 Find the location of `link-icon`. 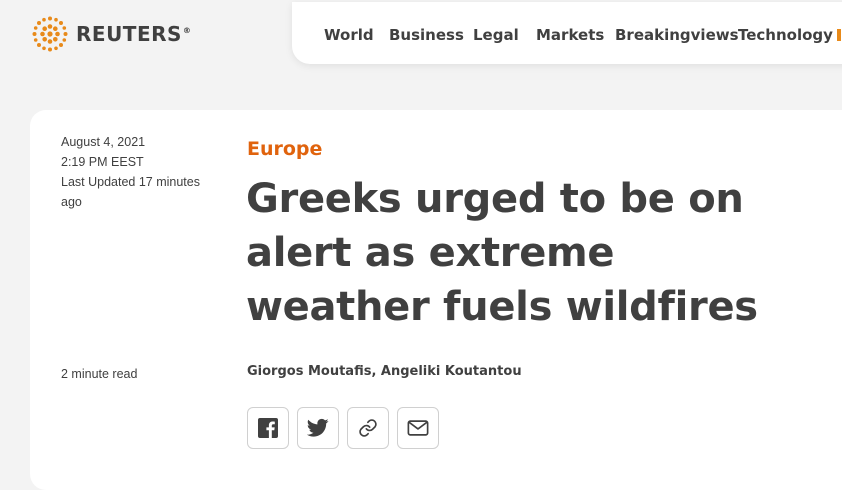

link-icon is located at coordinates (368, 428).